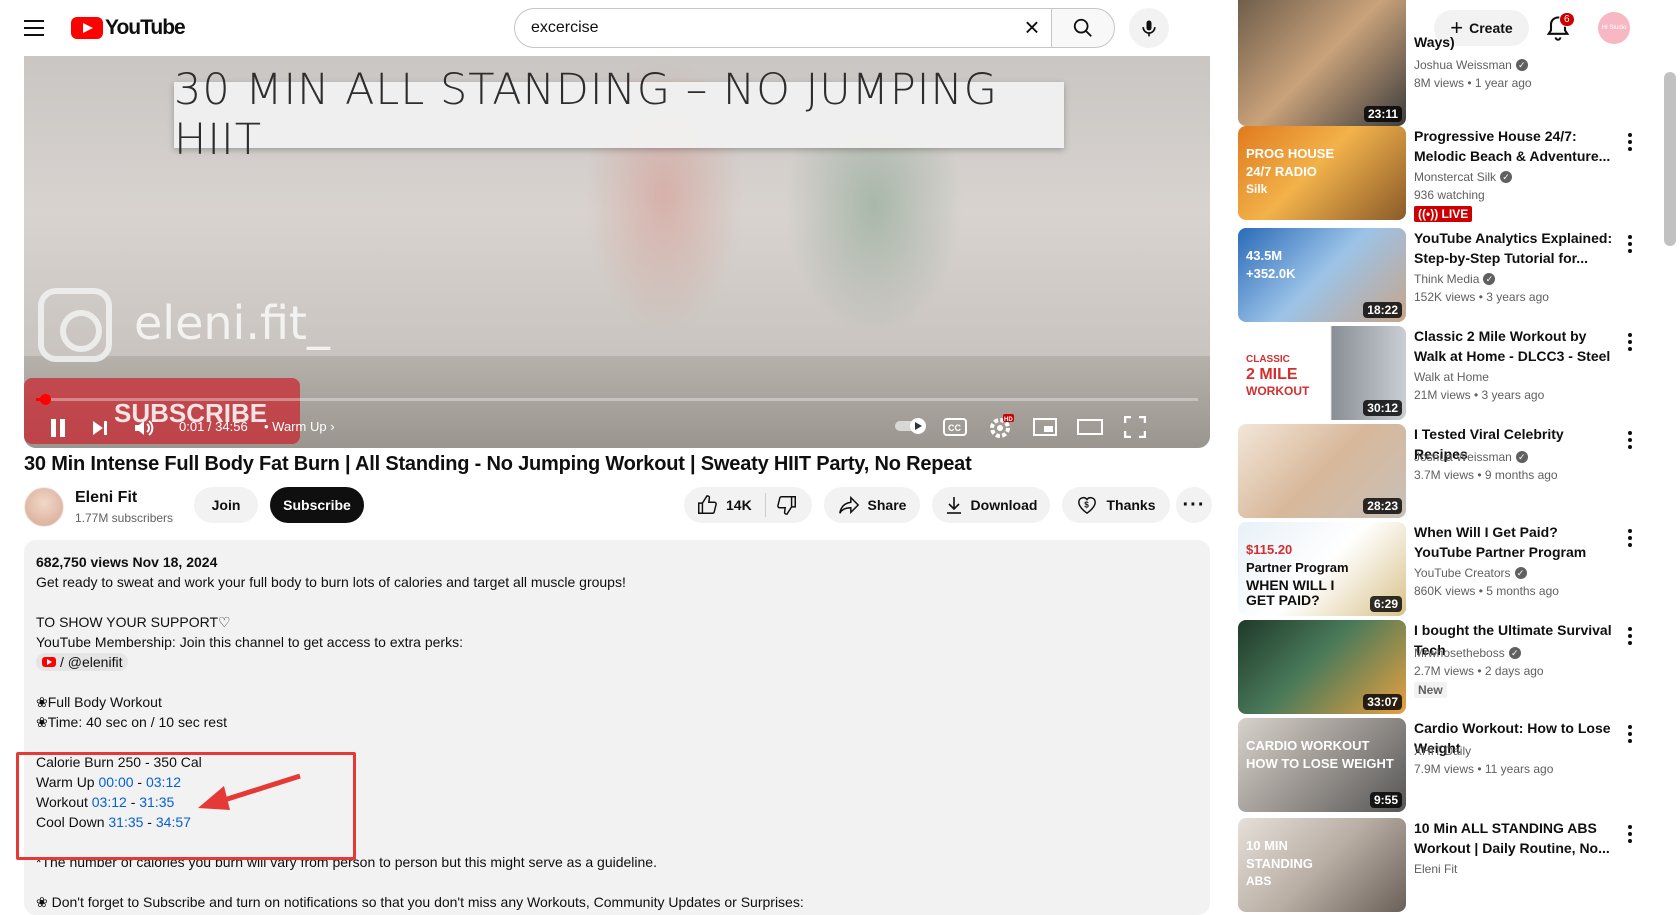 The width and height of the screenshot is (1680, 915). Describe the element at coordinates (782, 28) in the screenshot. I see `search-input: excercise` at that location.